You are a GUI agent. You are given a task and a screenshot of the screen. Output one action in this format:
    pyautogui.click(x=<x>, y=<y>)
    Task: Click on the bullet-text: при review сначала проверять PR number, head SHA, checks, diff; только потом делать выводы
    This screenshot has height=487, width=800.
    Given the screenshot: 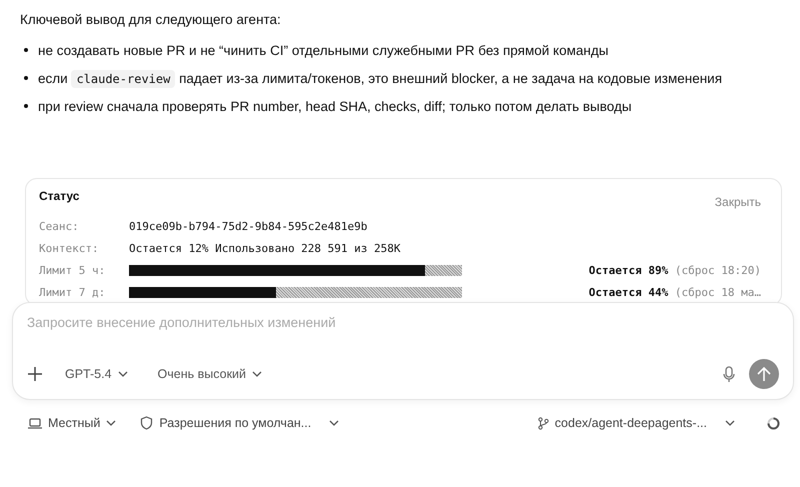 What is the action you would take?
    pyautogui.click(x=335, y=106)
    